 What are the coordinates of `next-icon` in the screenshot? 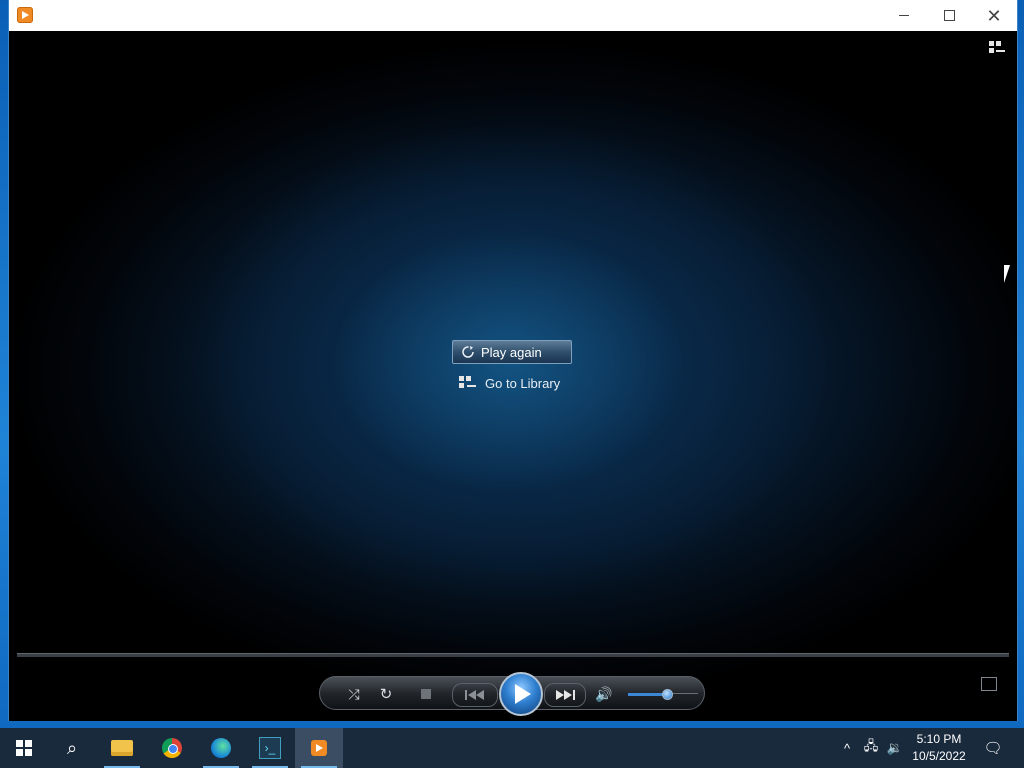 It's located at (565, 695).